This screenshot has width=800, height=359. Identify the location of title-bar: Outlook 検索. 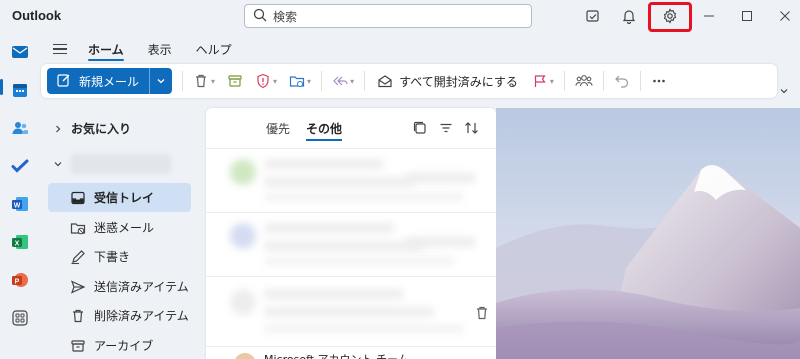
(400, 16).